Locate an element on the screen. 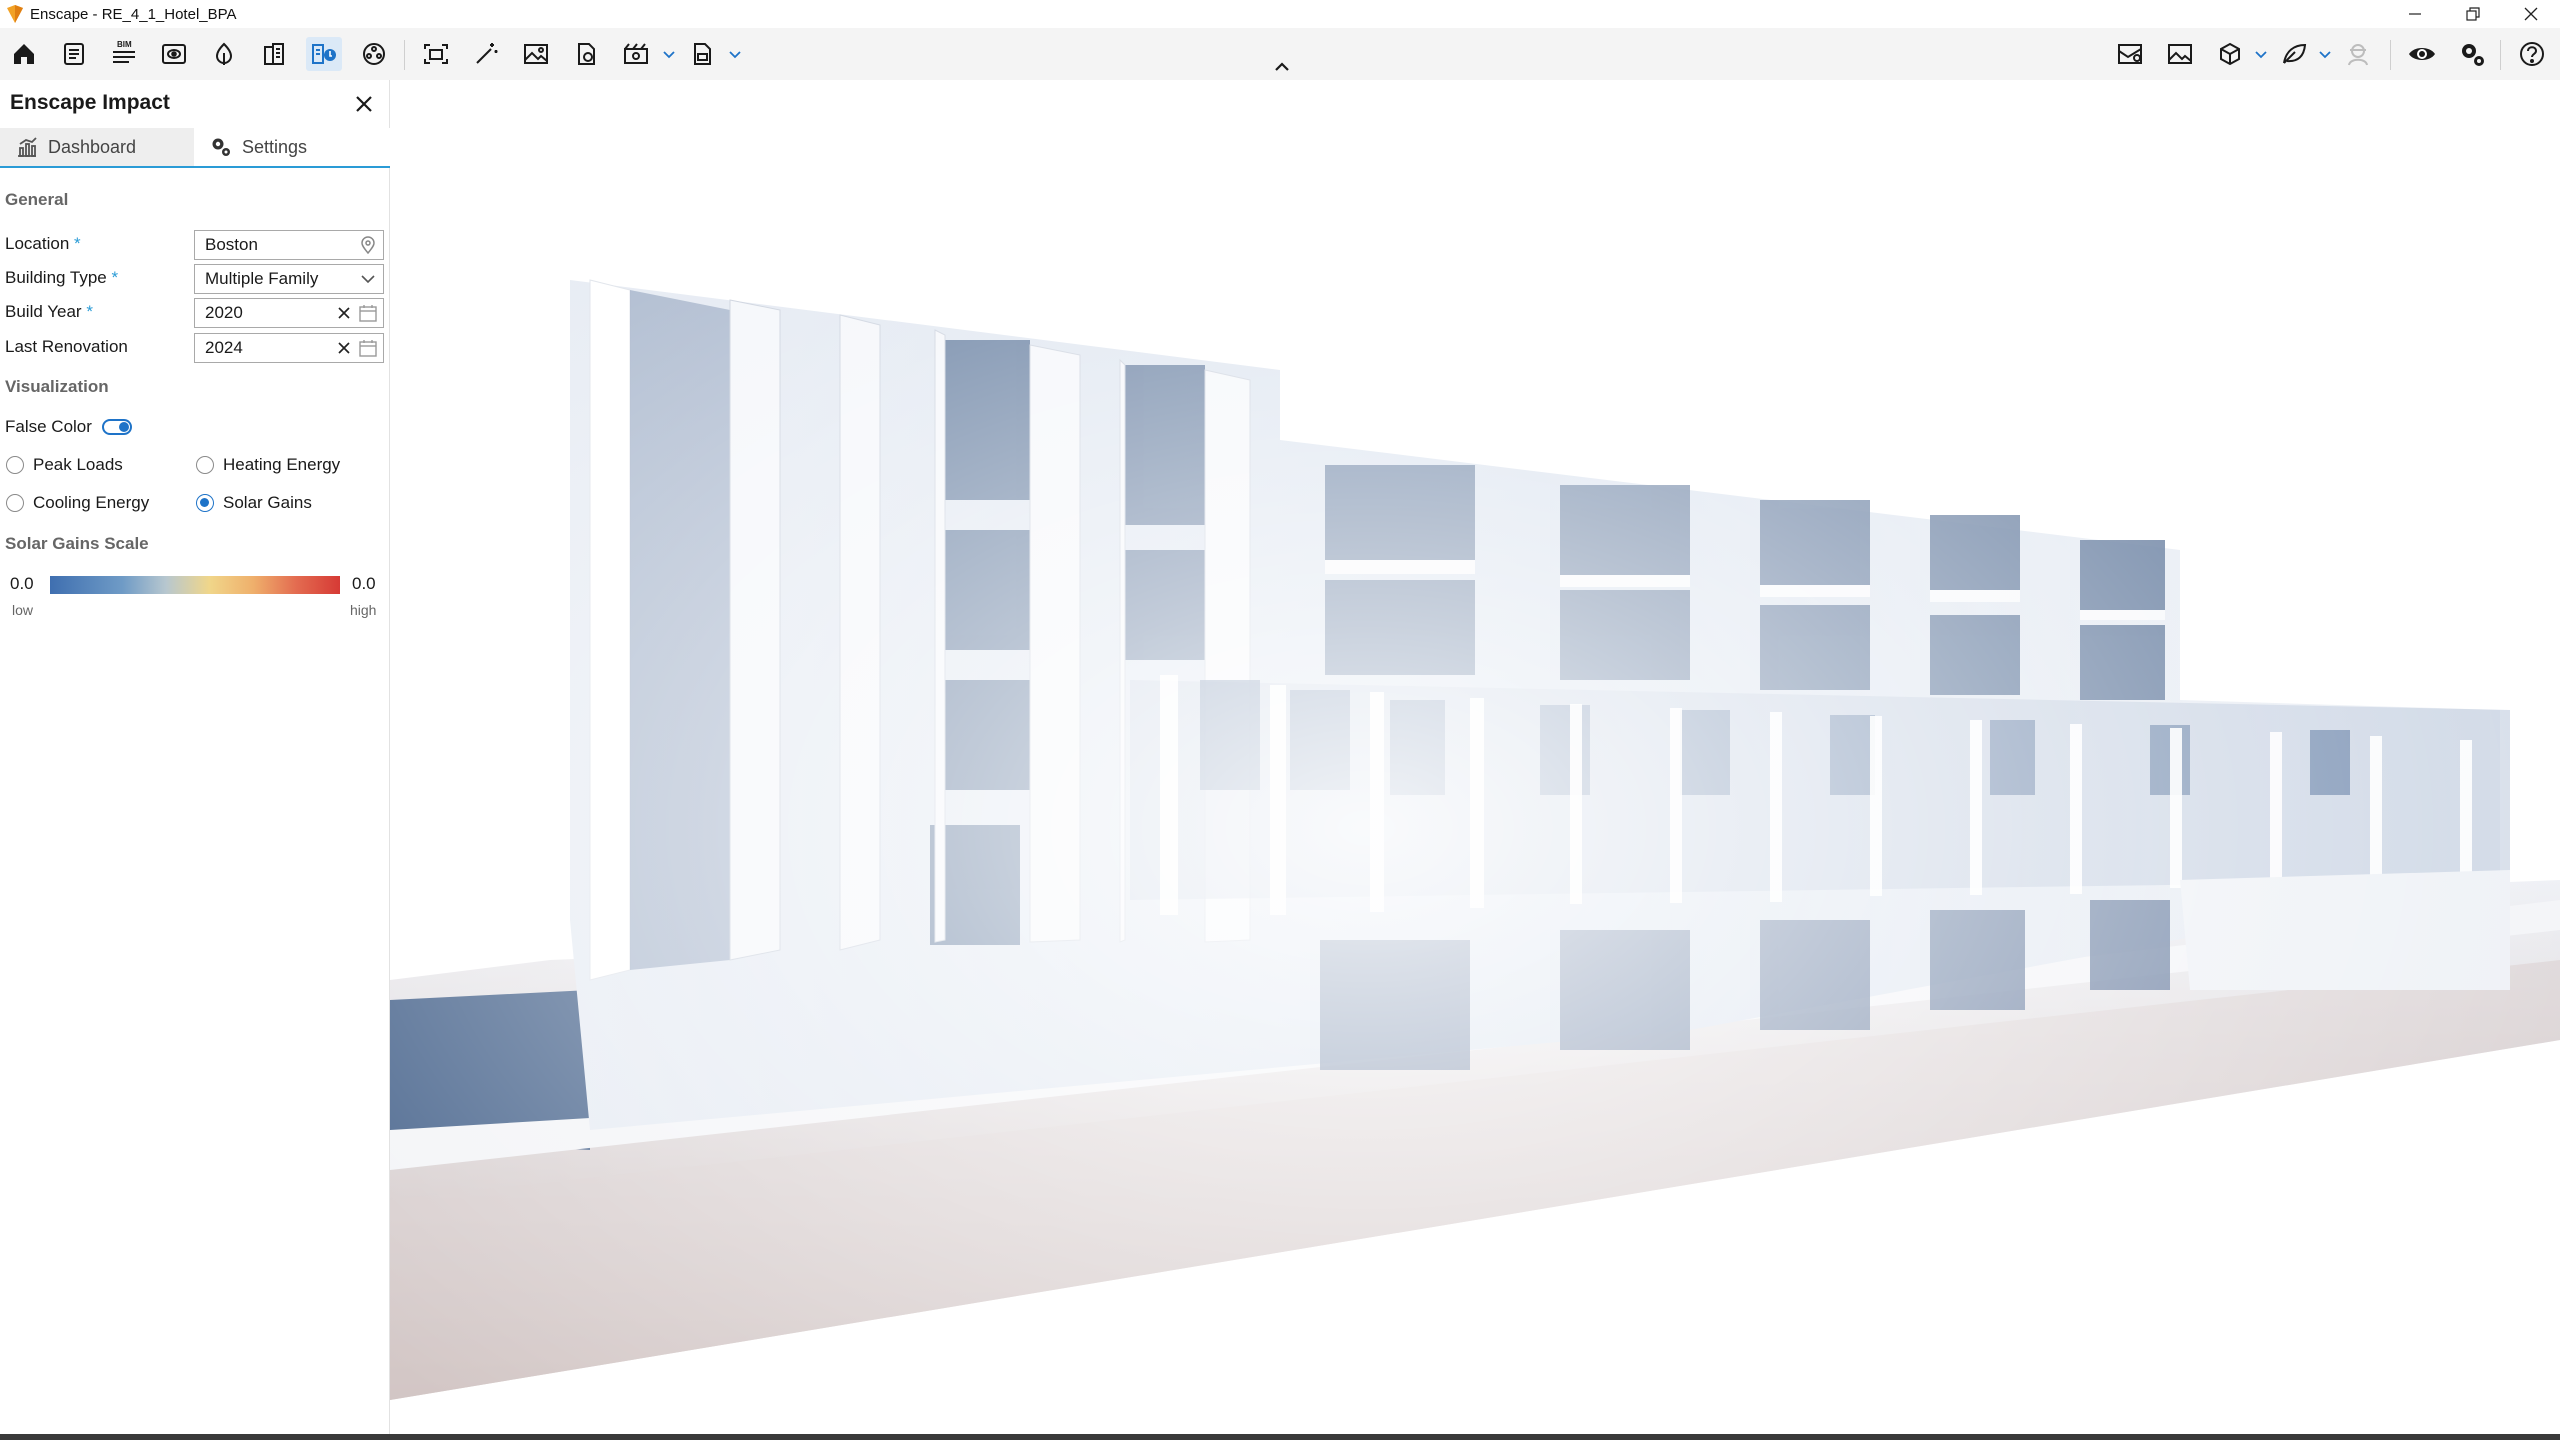  material-icon is located at coordinates (374, 54).